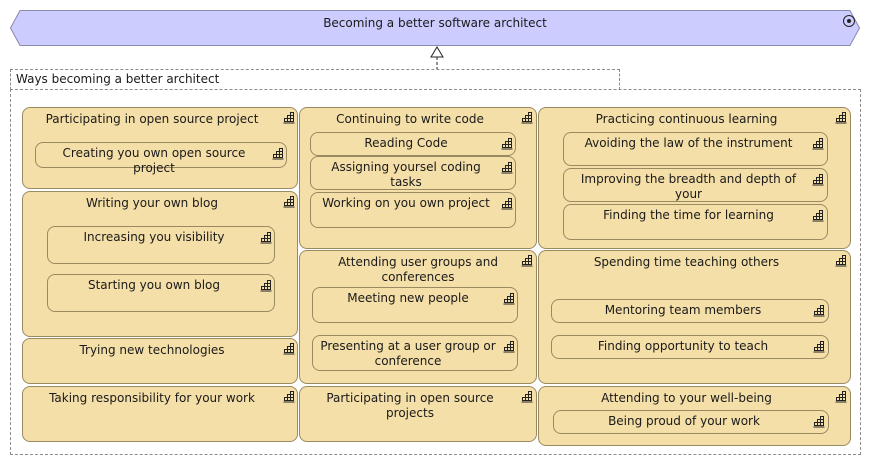 Image resolution: width=873 pixels, height=465 pixels. Describe the element at coordinates (408, 353) in the screenshot. I see `sub-title: Presenting at a user group or conference` at that location.